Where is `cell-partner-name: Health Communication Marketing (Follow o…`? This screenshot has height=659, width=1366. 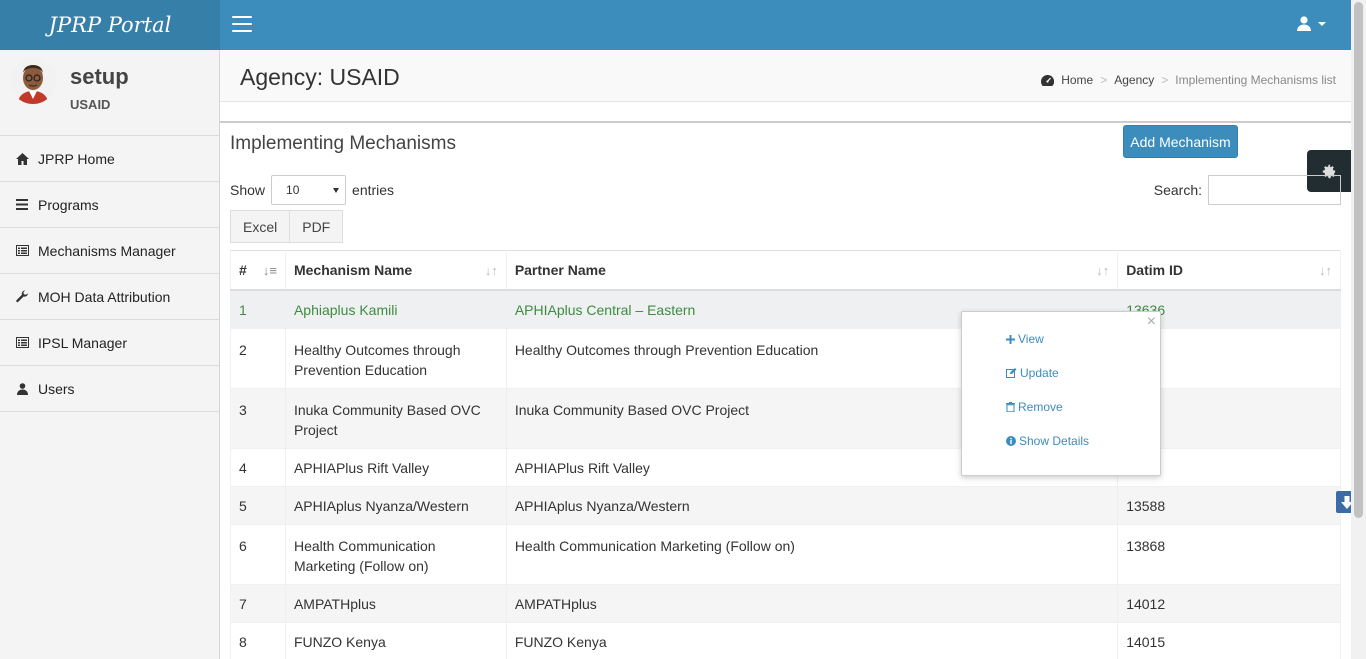 cell-partner-name: Health Communication Marketing (Follow o… is located at coordinates (812, 554).